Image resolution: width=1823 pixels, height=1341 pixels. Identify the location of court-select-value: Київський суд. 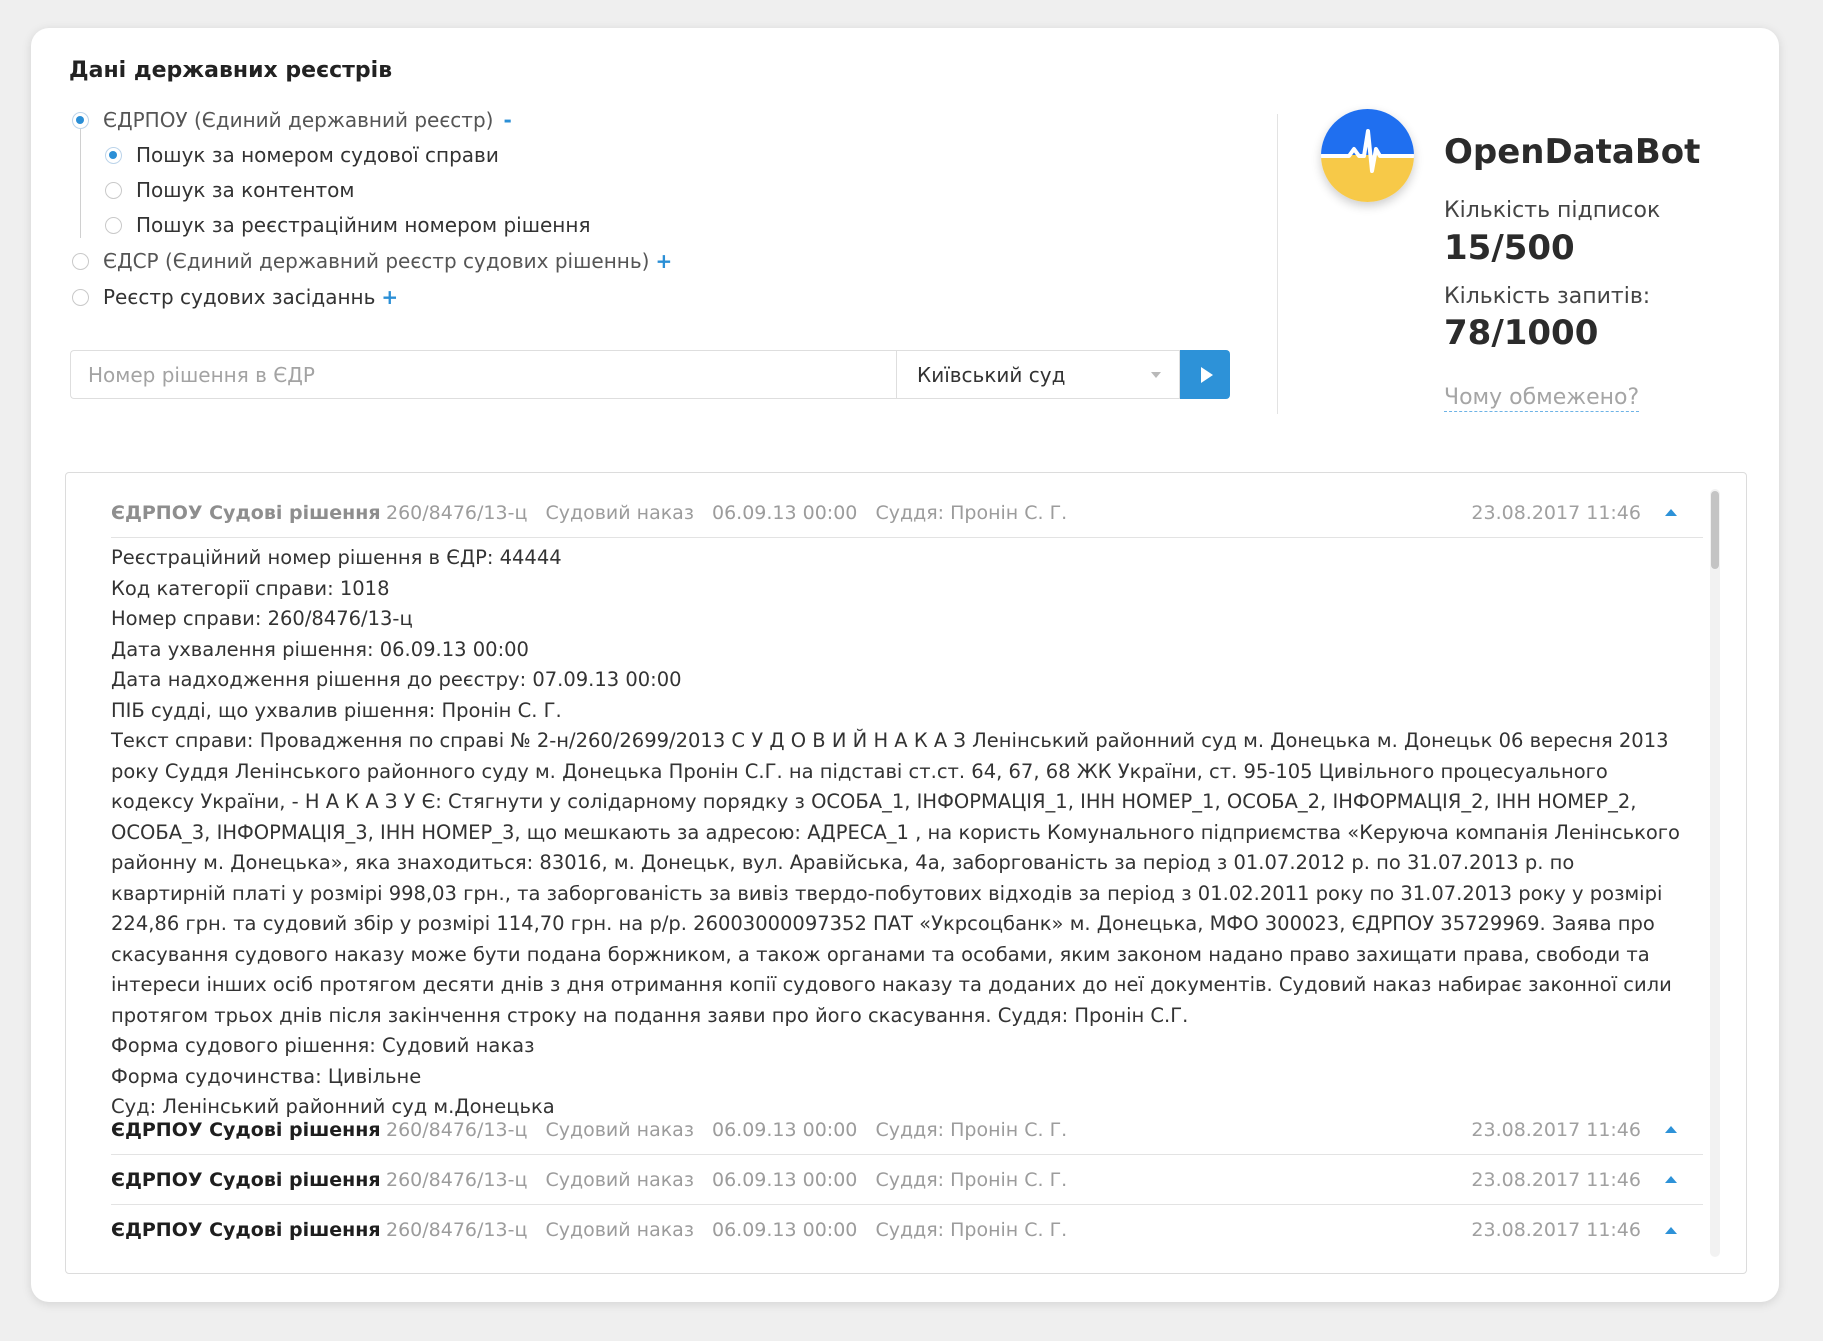
(991, 374).